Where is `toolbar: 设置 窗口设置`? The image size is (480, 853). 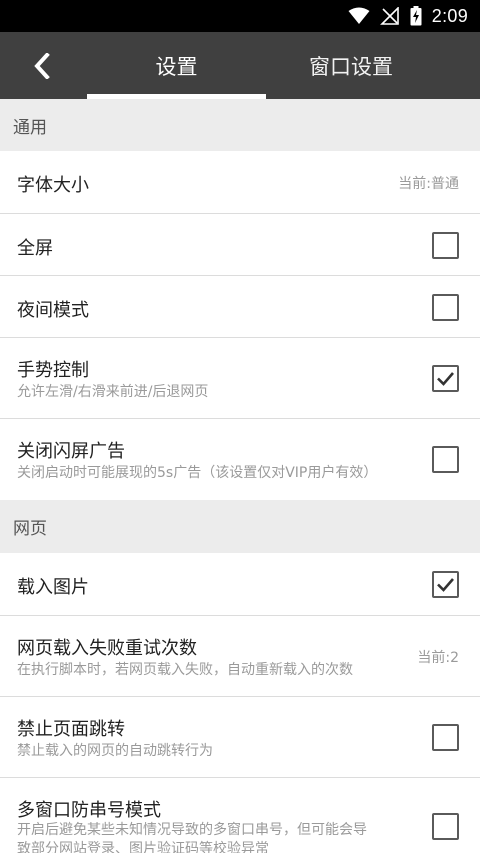 toolbar: 设置 窗口设置 is located at coordinates (240, 65).